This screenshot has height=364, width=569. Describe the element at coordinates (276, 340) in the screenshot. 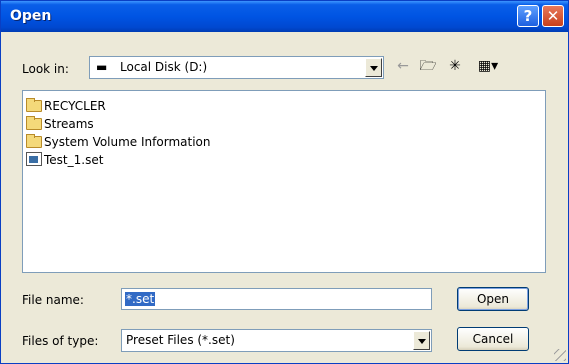

I see `files-of-type-dropdown: Preset Files (*.set)` at that location.